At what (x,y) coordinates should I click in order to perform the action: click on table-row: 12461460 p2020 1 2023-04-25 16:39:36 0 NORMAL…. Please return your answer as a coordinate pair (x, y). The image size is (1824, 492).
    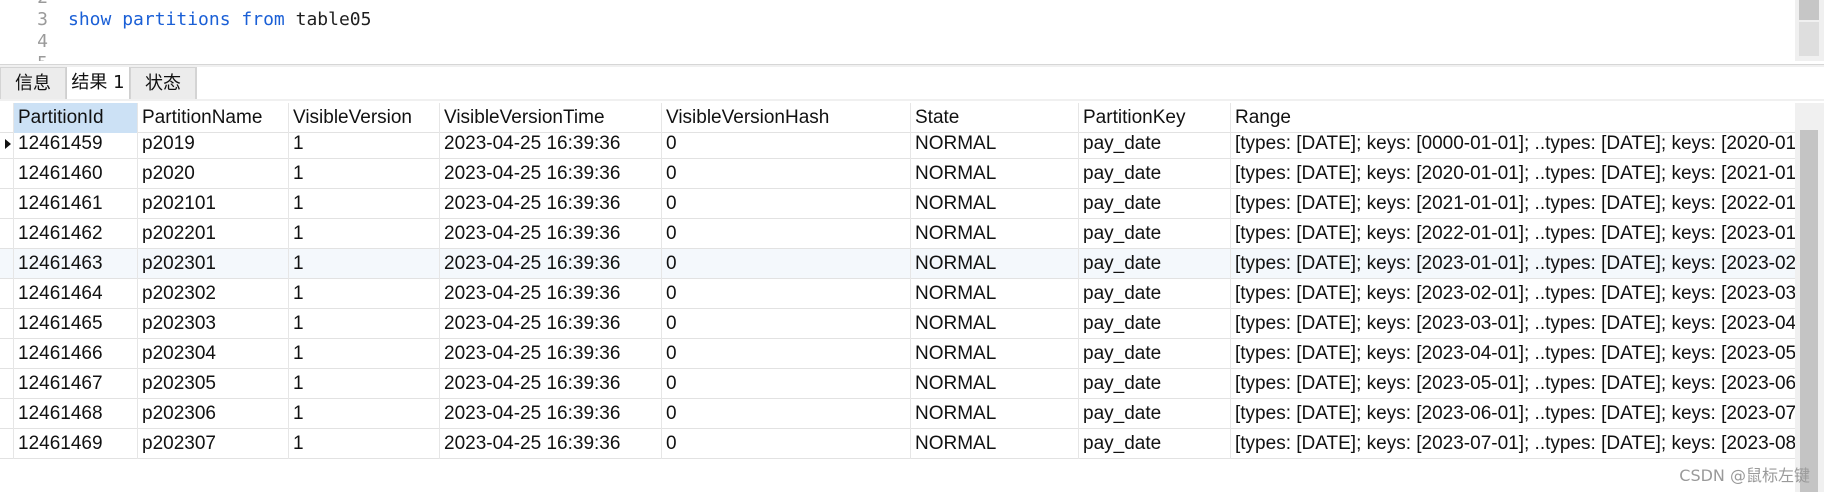
    Looking at the image, I should click on (897, 174).